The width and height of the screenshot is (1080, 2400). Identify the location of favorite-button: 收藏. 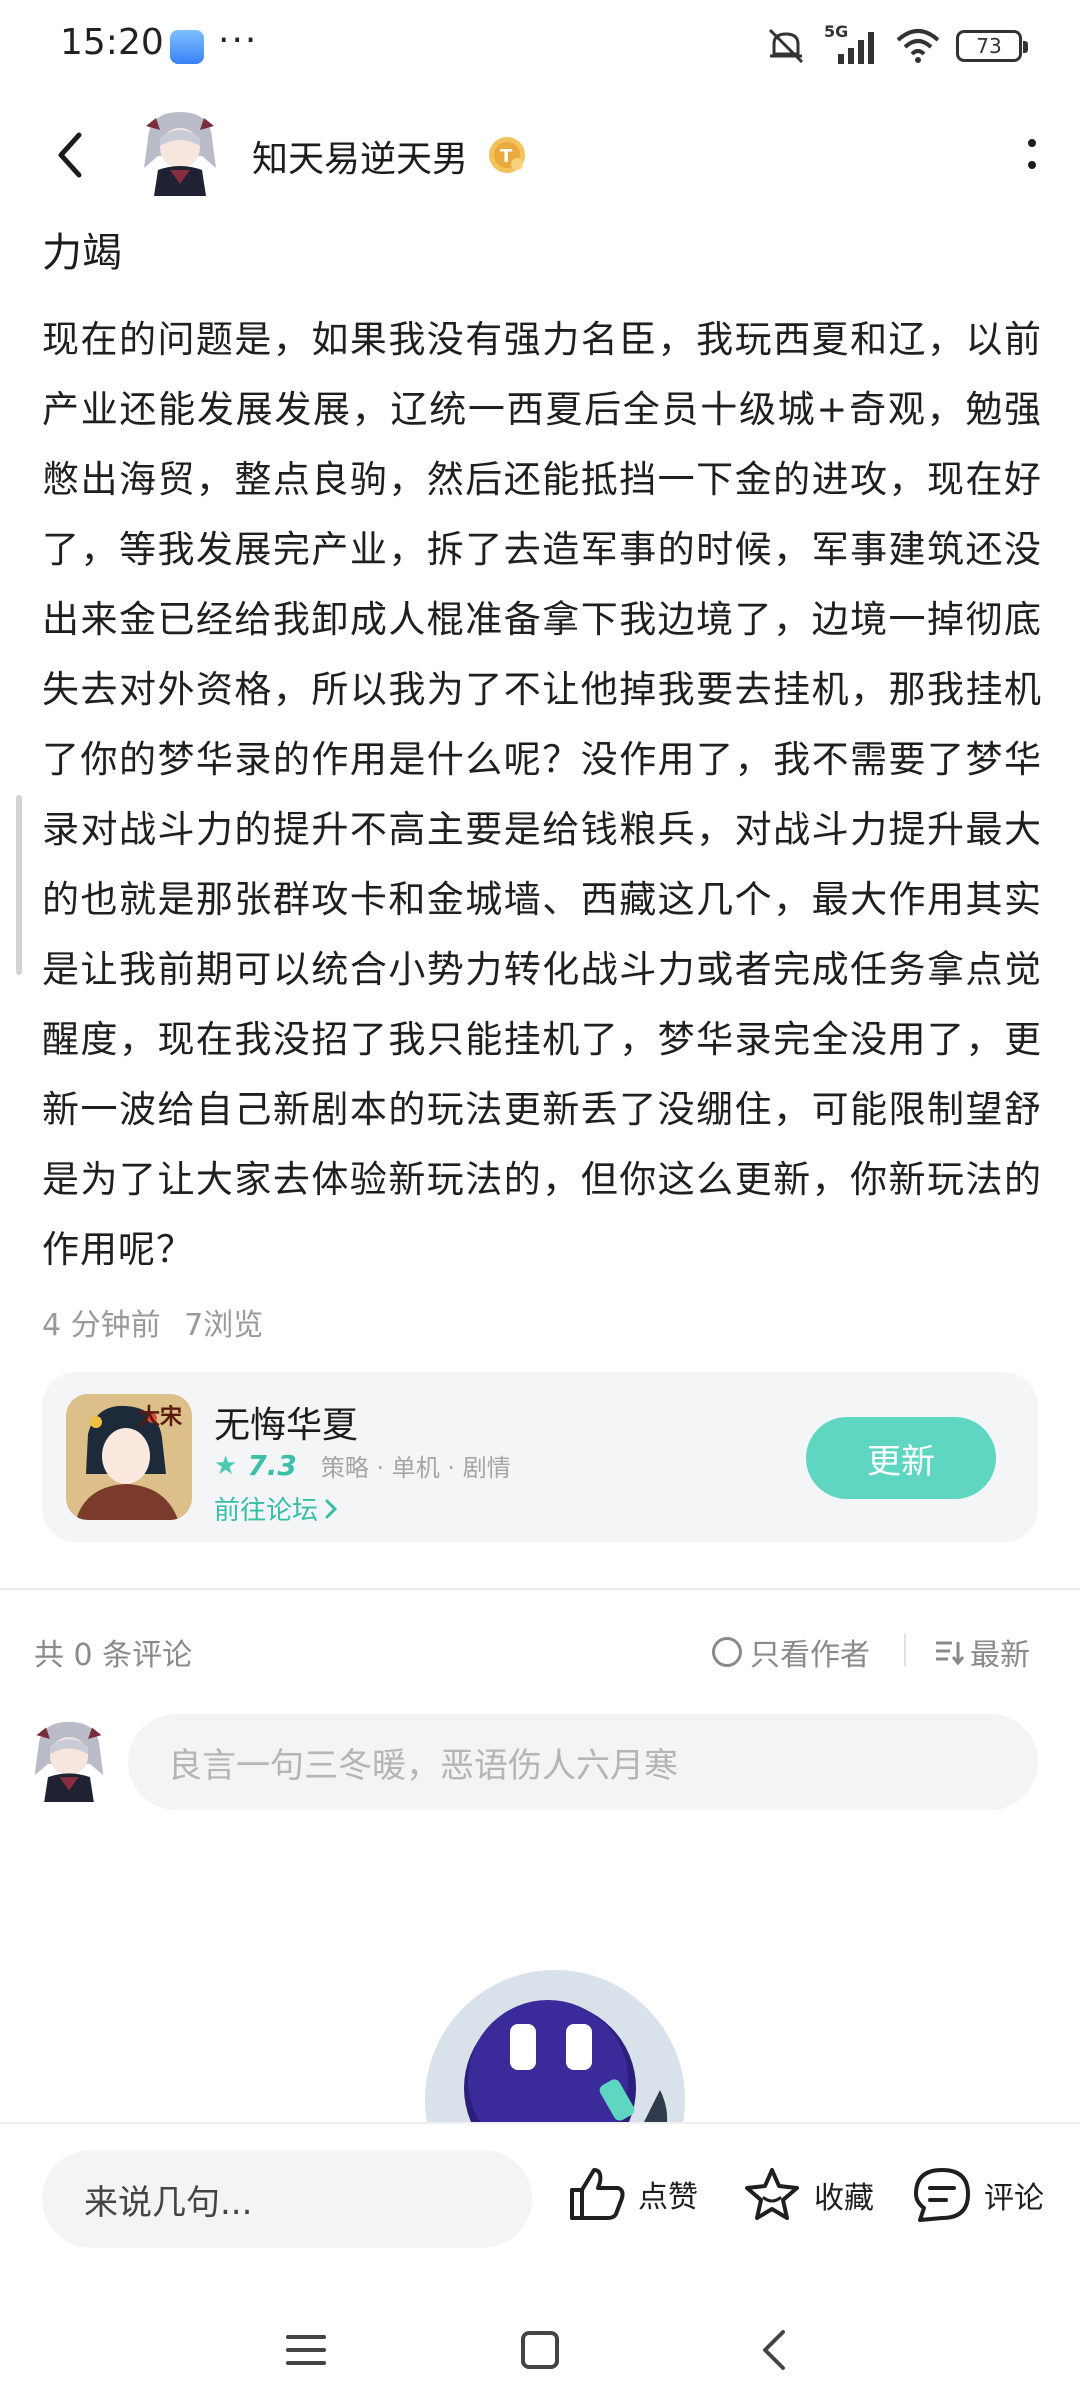
(808, 2195).